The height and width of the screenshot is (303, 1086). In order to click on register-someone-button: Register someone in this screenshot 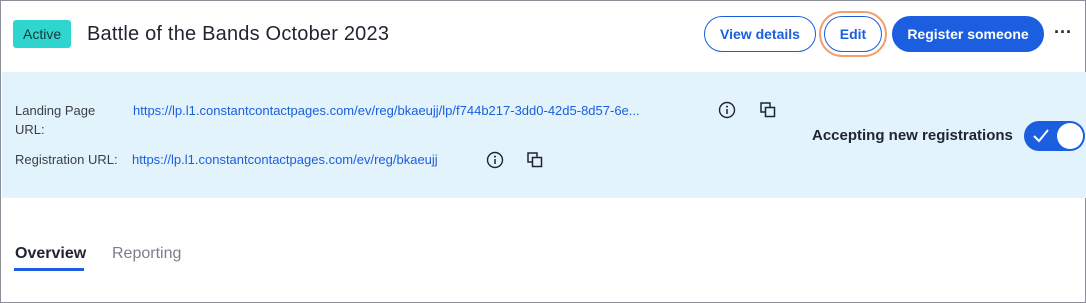, I will do `click(968, 34)`.